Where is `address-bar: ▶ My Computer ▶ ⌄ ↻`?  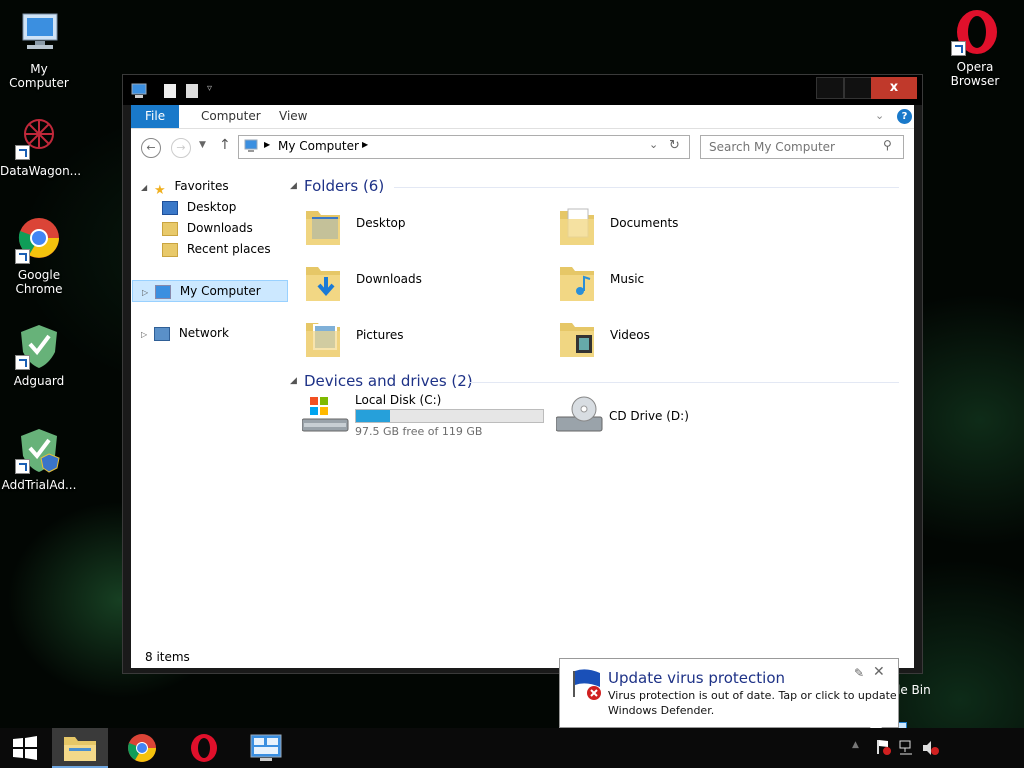
address-bar: ▶ My Computer ▶ ⌄ ↻ is located at coordinates (464, 147).